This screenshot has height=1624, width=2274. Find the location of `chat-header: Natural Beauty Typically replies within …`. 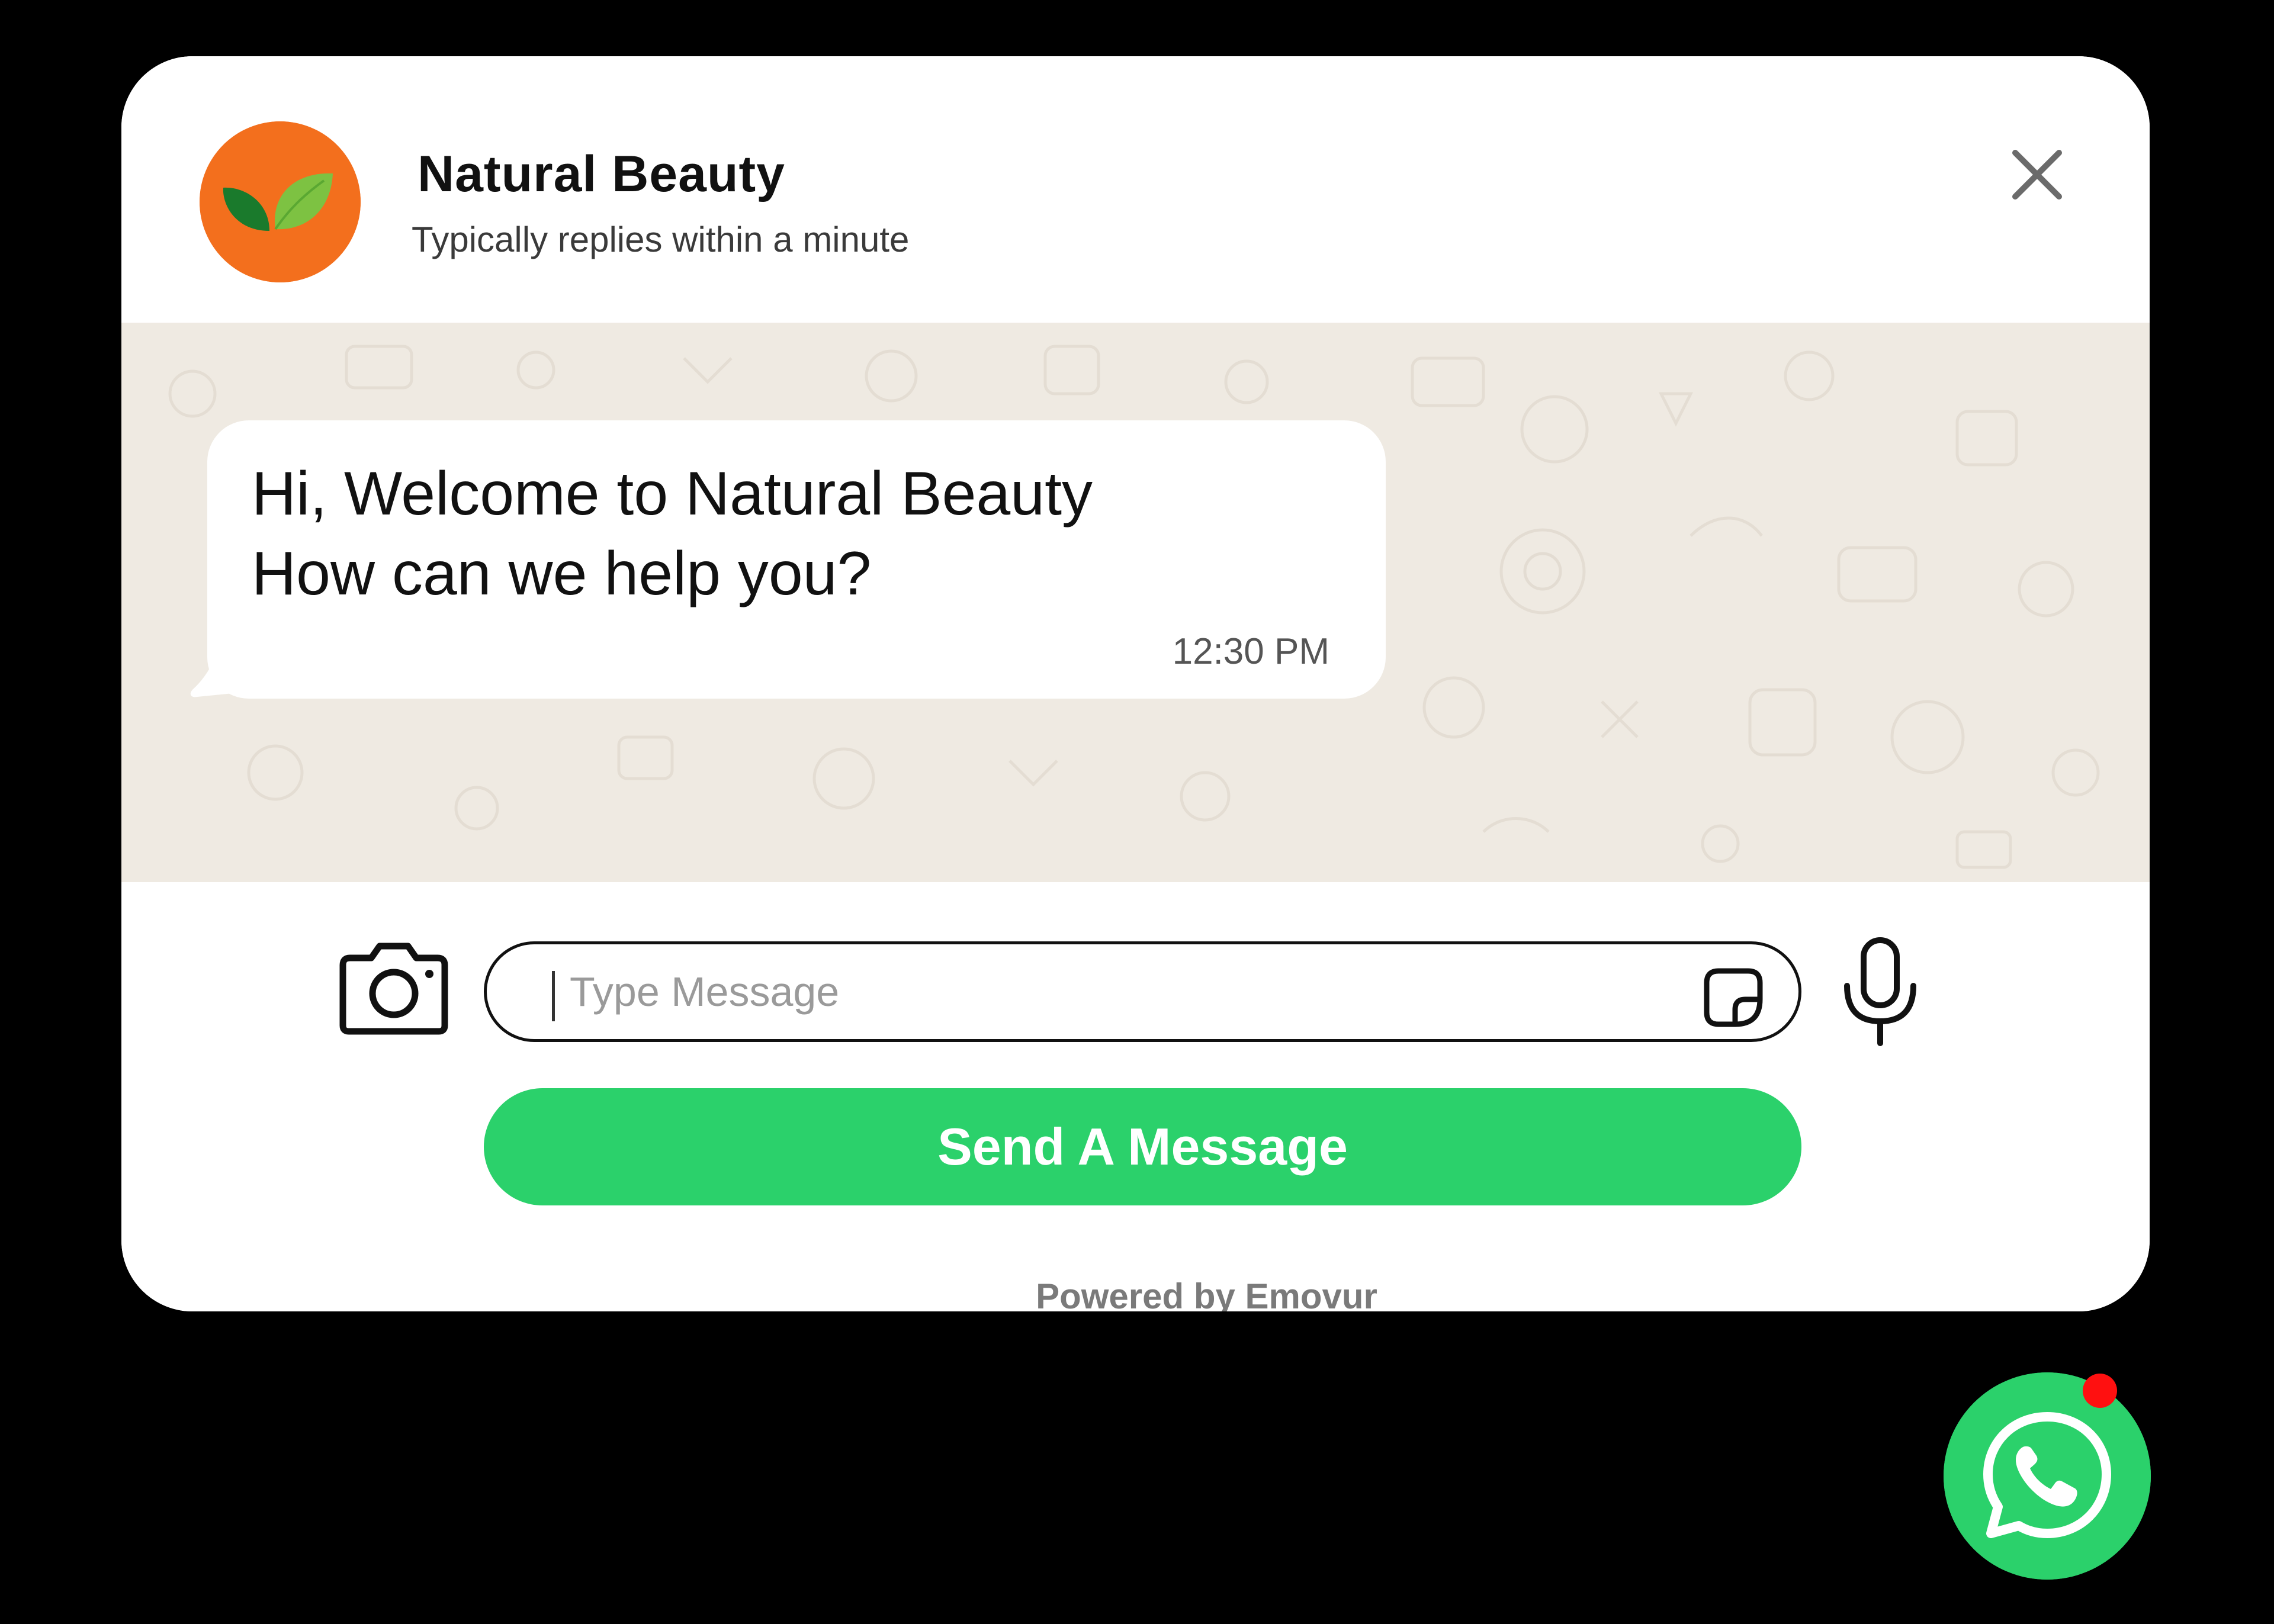

chat-header: Natural Beauty Typically replies within … is located at coordinates (1135, 189).